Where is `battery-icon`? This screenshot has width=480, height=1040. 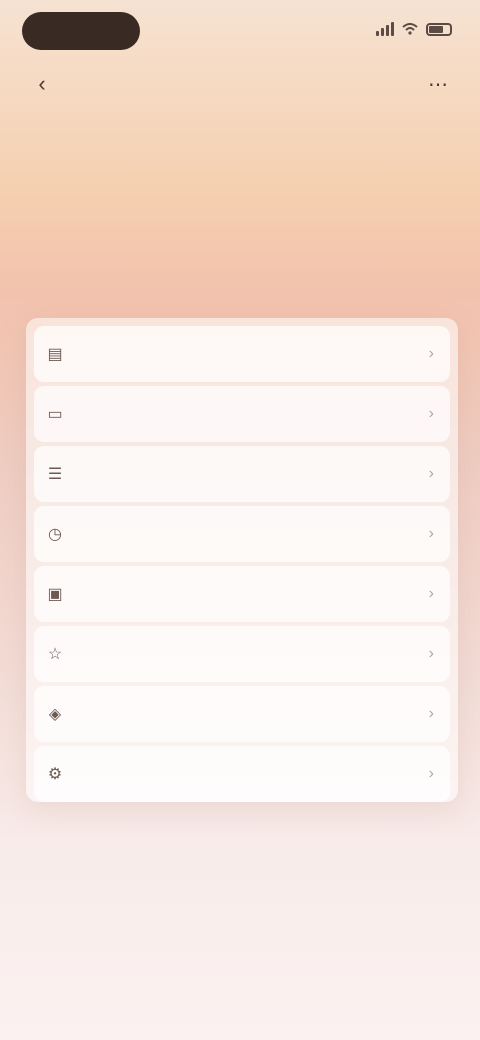
battery-icon is located at coordinates (439, 29).